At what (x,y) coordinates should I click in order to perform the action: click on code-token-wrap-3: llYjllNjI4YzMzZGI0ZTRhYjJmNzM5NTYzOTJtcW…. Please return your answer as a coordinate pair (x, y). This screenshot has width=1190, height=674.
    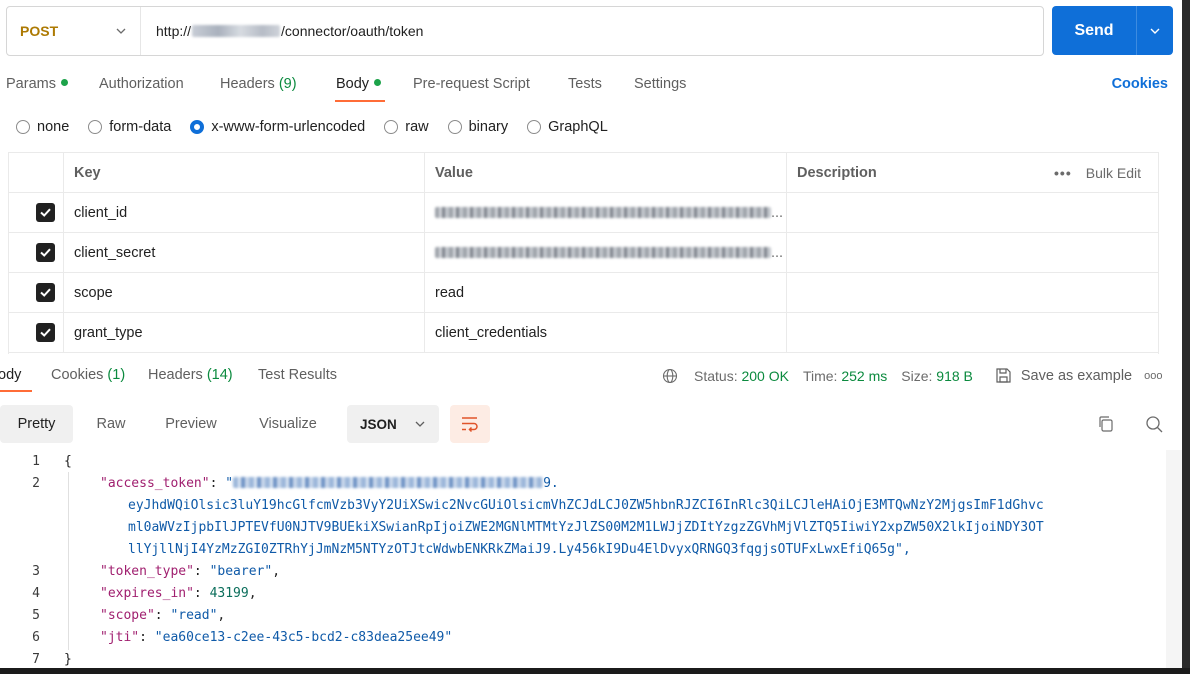
    Looking at the image, I should click on (519, 549).